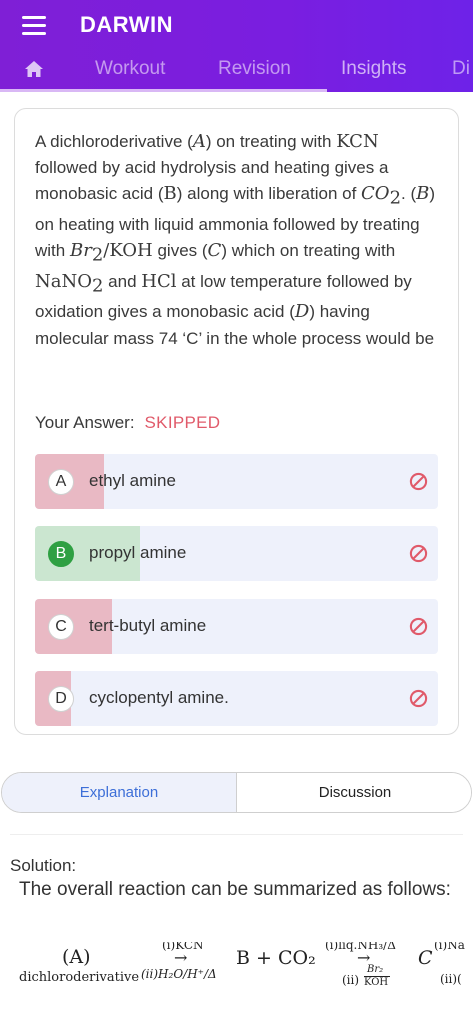 The width and height of the screenshot is (473, 1024). Describe the element at coordinates (375, 969) in the screenshot. I see `eq-arrow2-bottom-num: Br₂` at that location.